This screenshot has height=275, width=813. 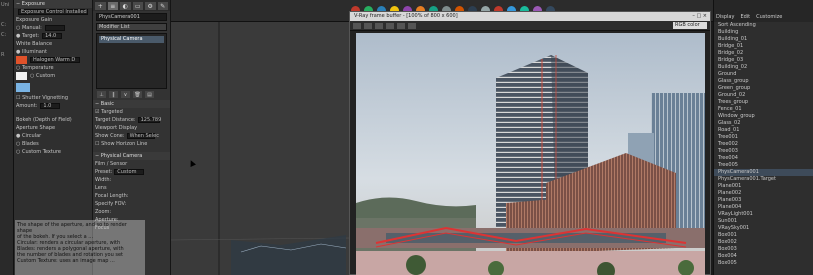 What do you see at coordinates (763, 116) in the screenshot?
I see `scene-list-item: Window_group` at bounding box center [763, 116].